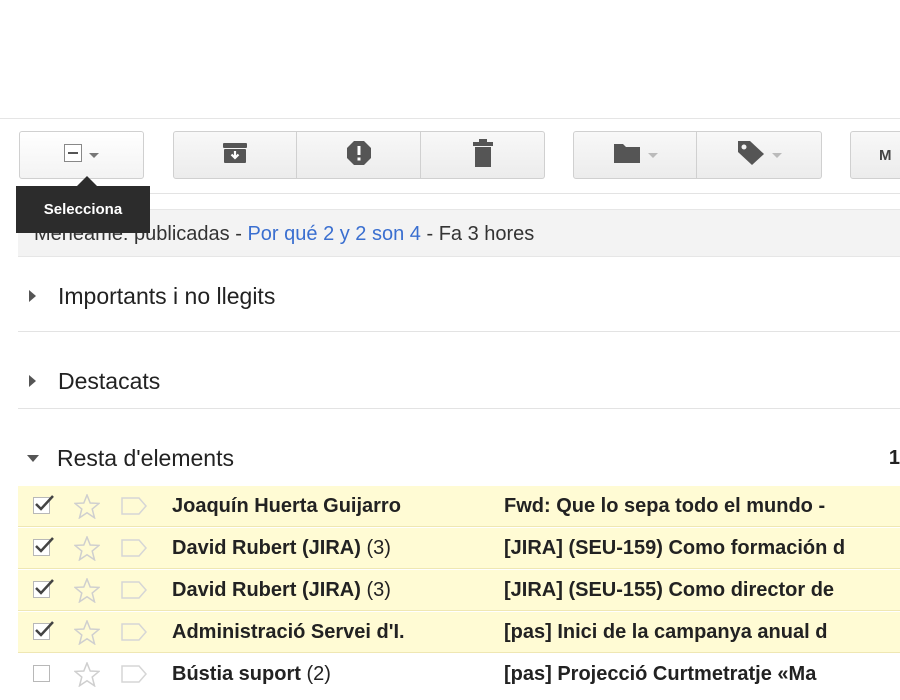  I want to click on sender-name: Bústia suport, so click(236, 674).